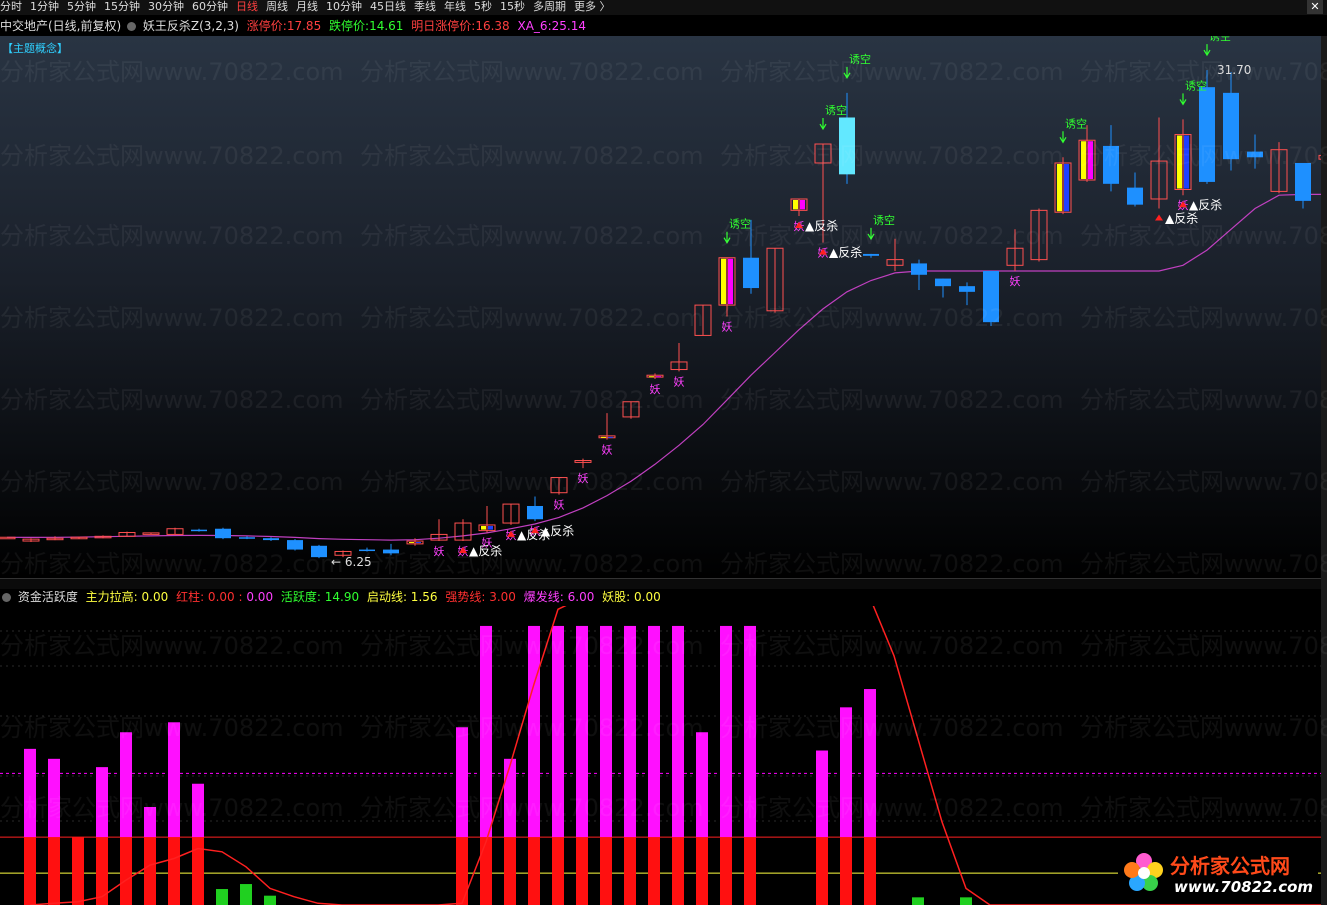 This screenshot has width=1327, height=905. Describe the element at coordinates (307, 6) in the screenshot. I see `period-tab-8: 月线` at that location.